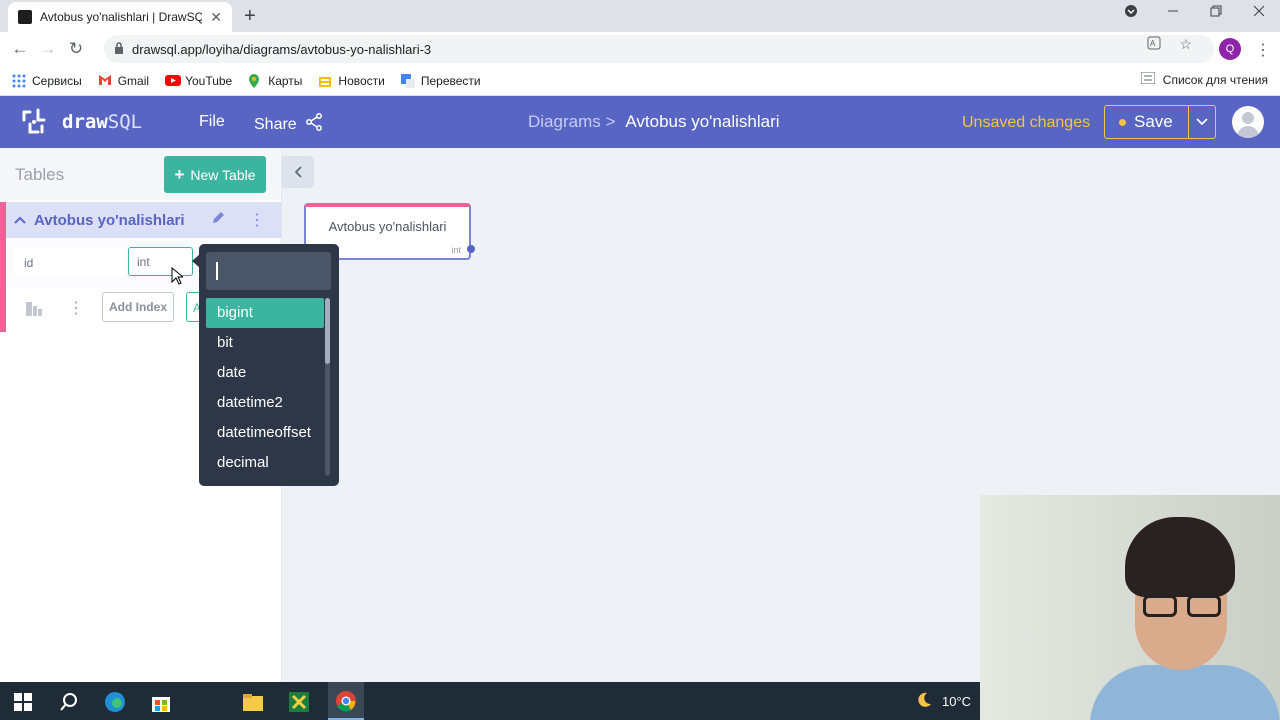 This screenshot has height=720, width=1280. What do you see at coordinates (299, 702) in the screenshot?
I see `app-icon` at bounding box center [299, 702].